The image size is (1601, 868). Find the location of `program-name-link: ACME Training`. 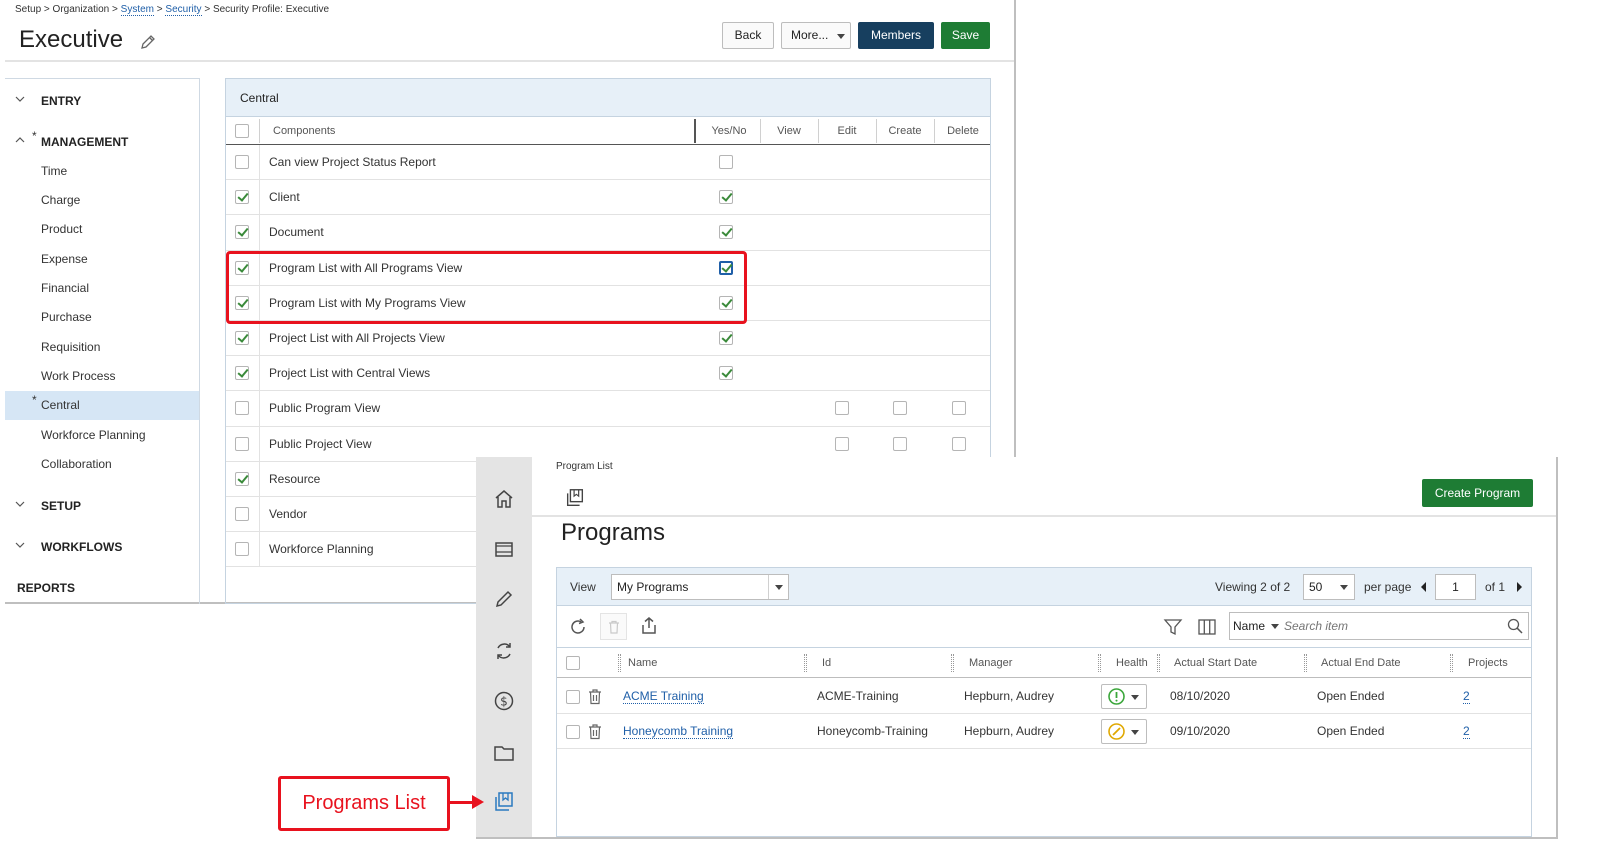

program-name-link: ACME Training is located at coordinates (663, 696).